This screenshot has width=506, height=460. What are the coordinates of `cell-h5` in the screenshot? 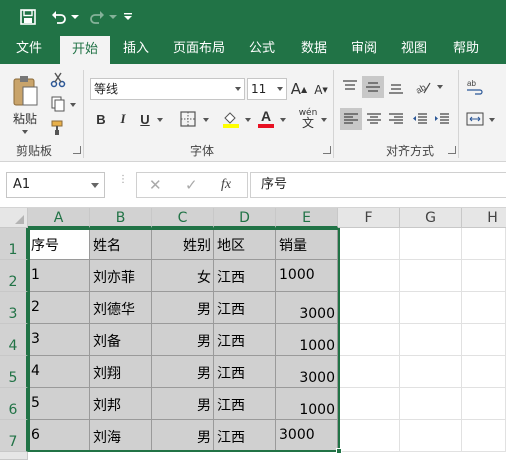 It's located at (484, 372).